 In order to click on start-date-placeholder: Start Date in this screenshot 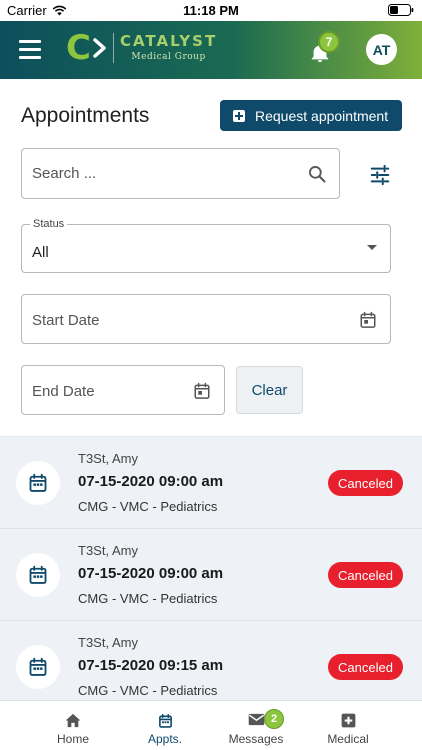, I will do `click(66, 320)`.